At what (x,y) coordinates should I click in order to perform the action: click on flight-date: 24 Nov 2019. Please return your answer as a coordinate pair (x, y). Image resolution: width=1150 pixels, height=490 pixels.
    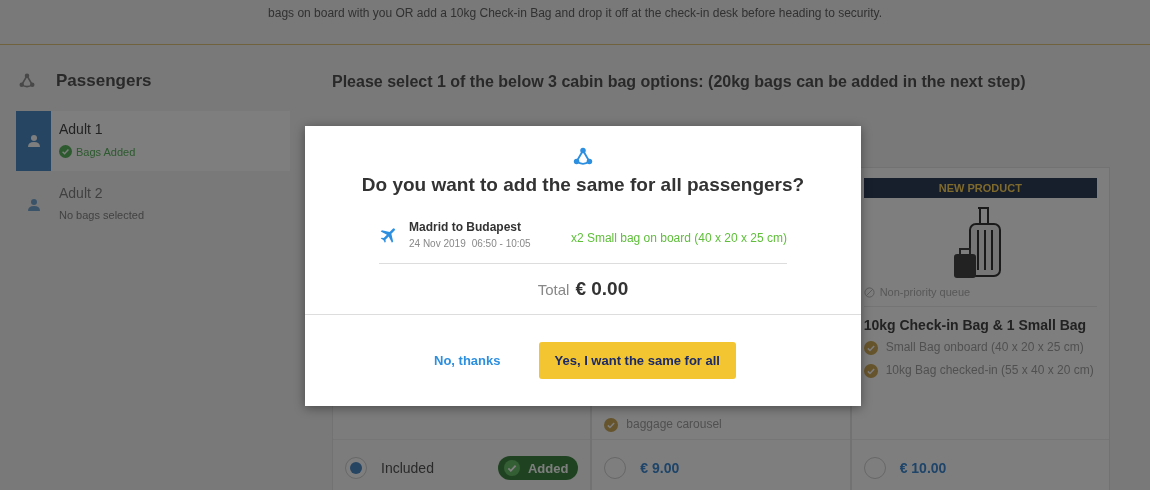
    Looking at the image, I should click on (437, 243).